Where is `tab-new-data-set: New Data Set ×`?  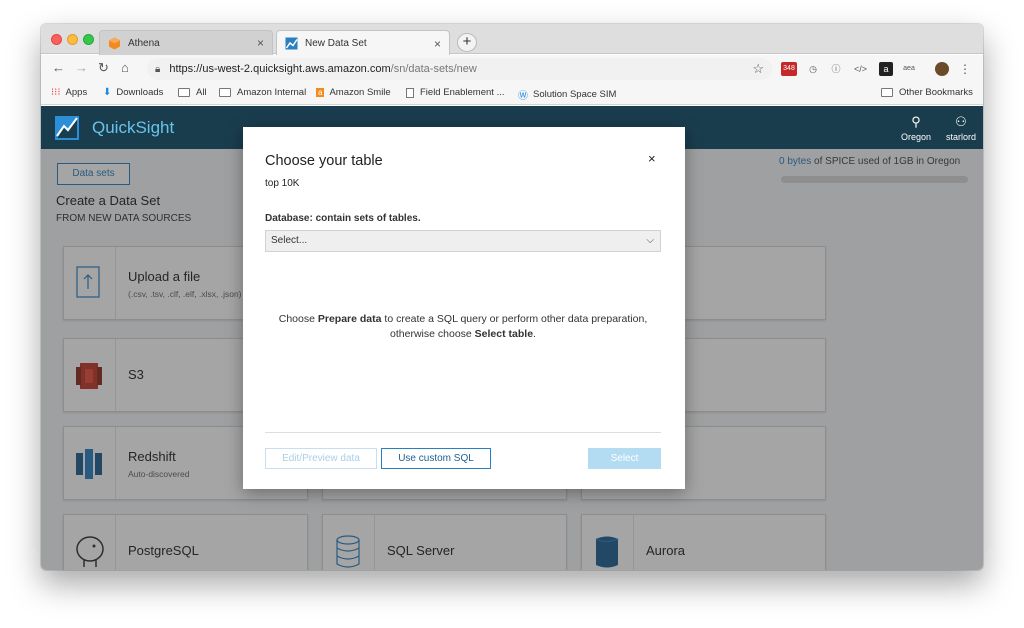 tab-new-data-set: New Data Set × is located at coordinates (363, 43).